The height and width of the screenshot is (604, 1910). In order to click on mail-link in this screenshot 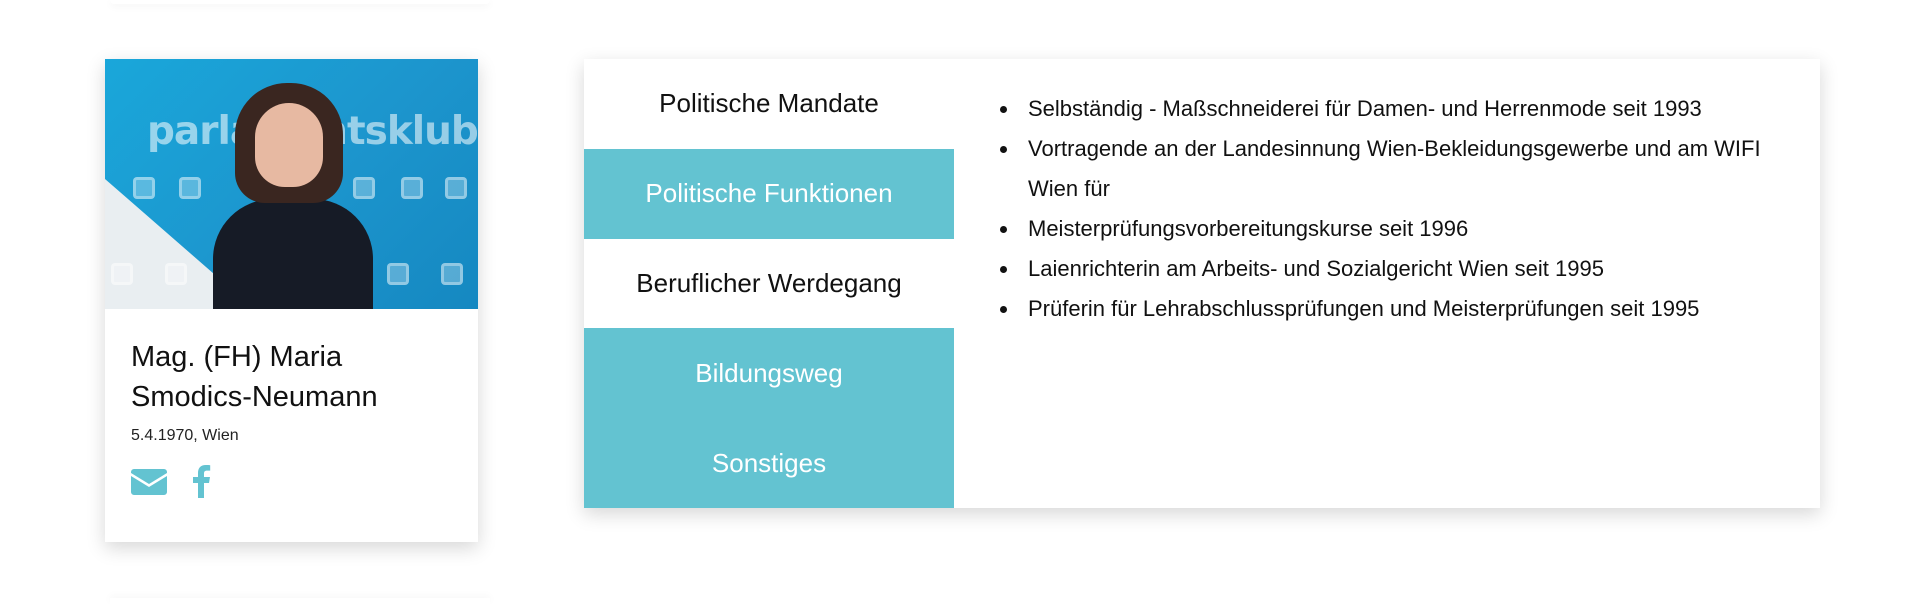, I will do `click(151, 481)`.